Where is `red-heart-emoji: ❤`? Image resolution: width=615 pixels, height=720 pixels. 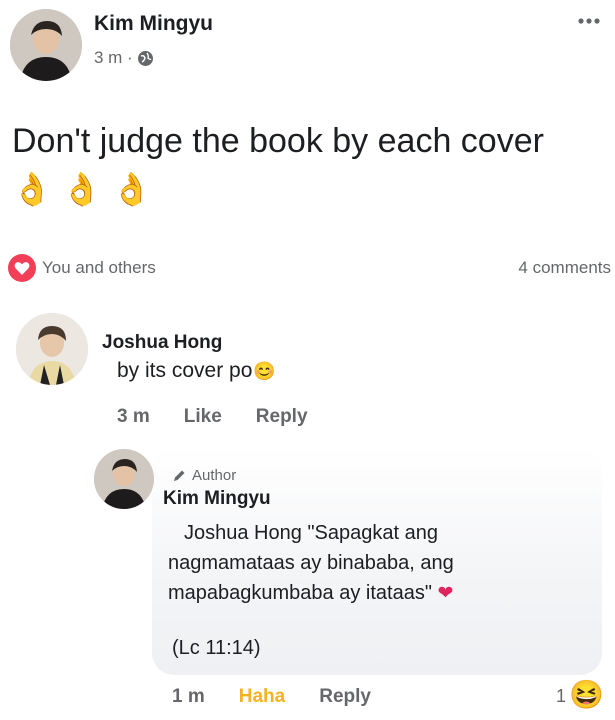 red-heart-emoji: ❤ is located at coordinates (445, 593).